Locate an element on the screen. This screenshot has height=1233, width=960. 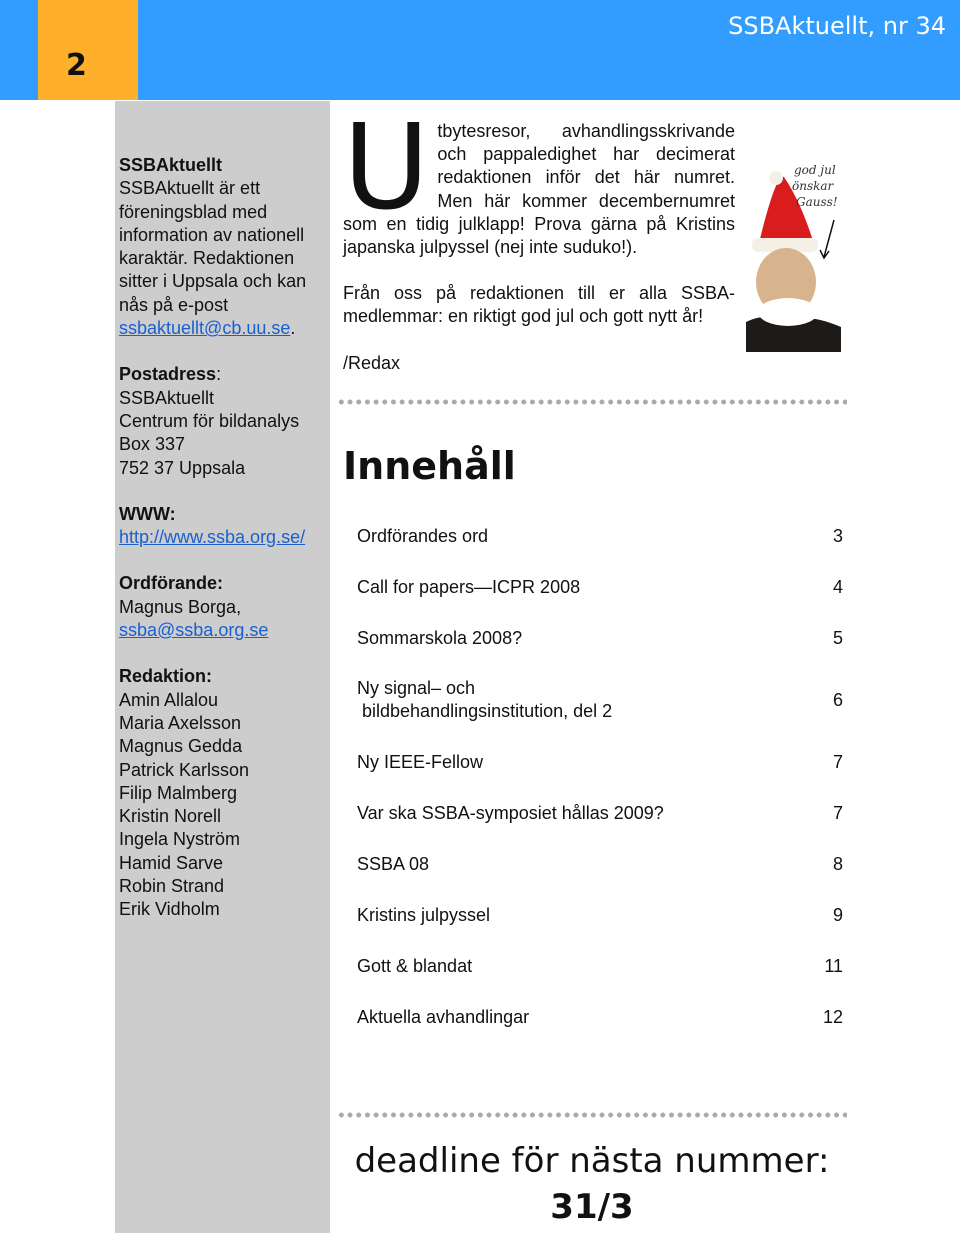
editor-name: Erik Vidholm is located at coordinates (169, 909).